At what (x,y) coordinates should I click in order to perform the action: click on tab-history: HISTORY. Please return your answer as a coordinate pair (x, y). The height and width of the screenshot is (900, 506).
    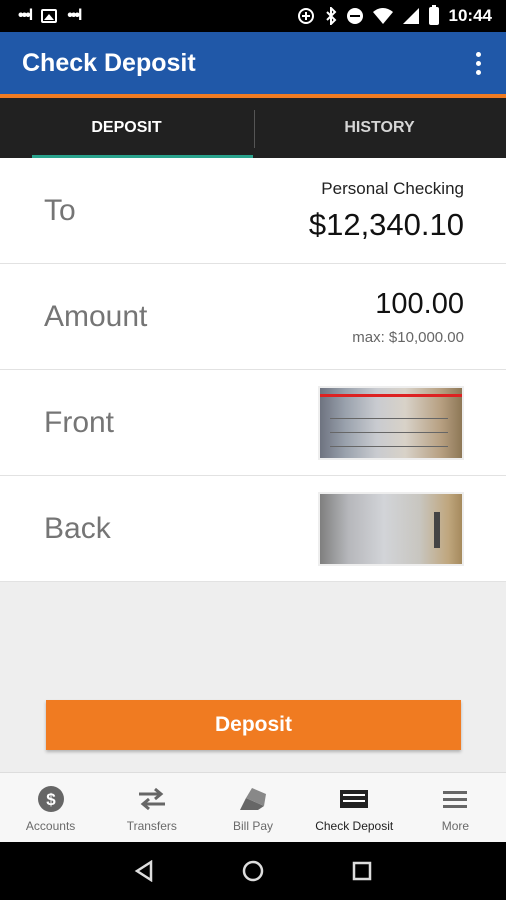
    Looking at the image, I should click on (379, 128).